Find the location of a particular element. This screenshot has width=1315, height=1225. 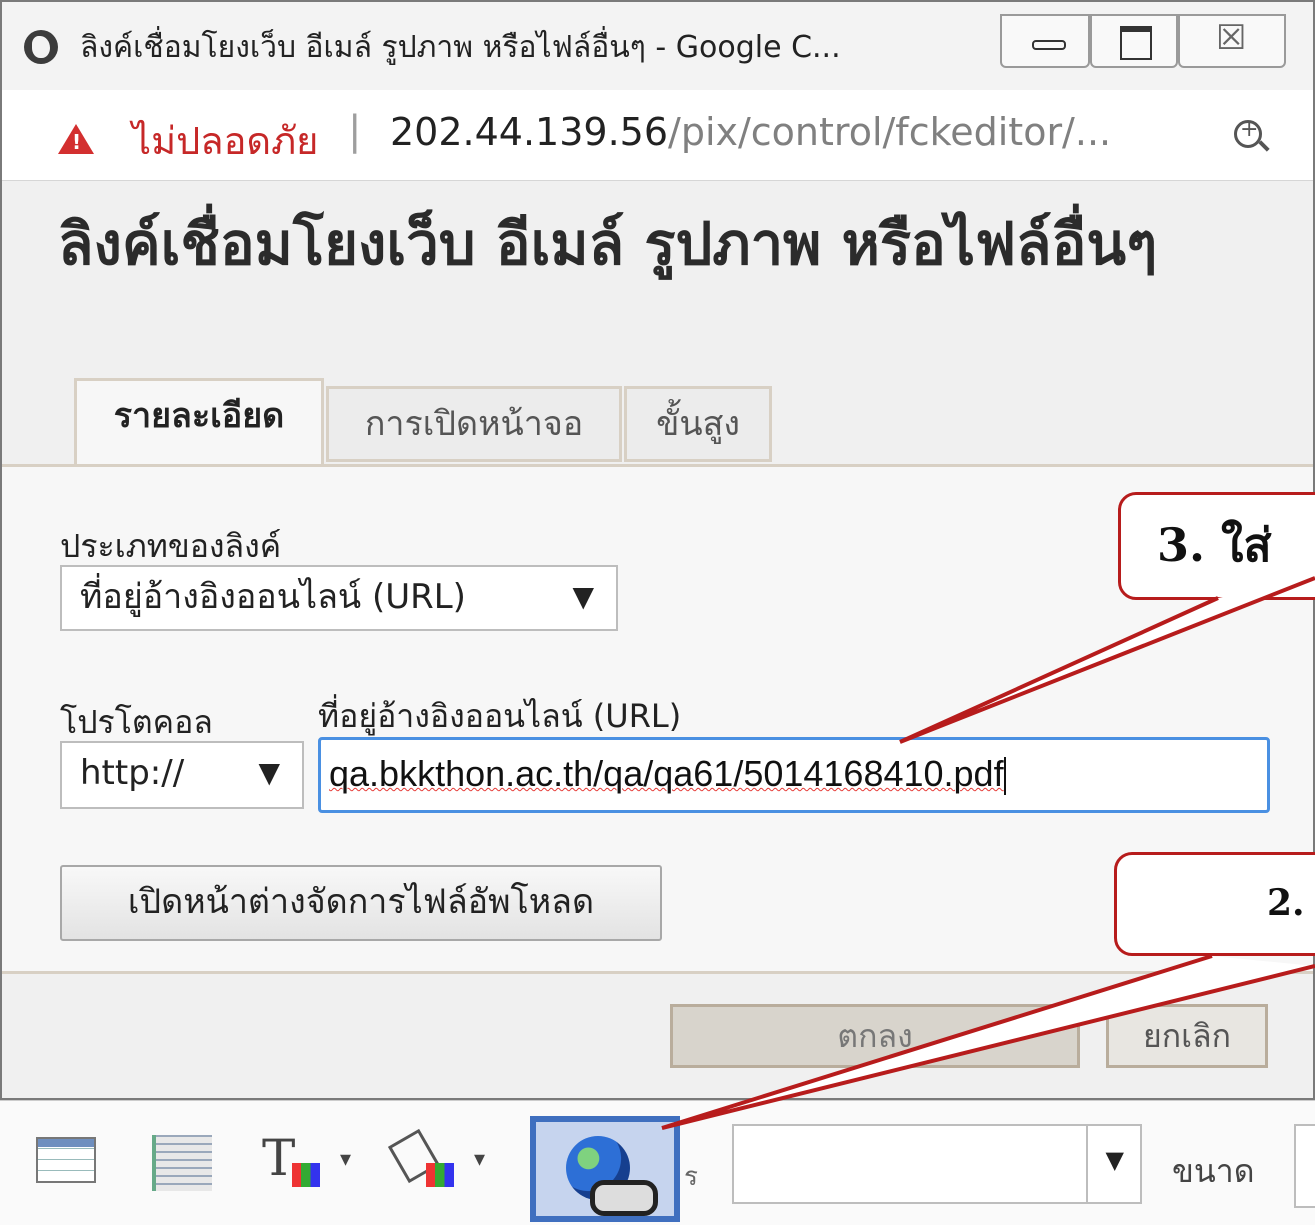

cancel-button: ยกเลิก is located at coordinates (1187, 1036).